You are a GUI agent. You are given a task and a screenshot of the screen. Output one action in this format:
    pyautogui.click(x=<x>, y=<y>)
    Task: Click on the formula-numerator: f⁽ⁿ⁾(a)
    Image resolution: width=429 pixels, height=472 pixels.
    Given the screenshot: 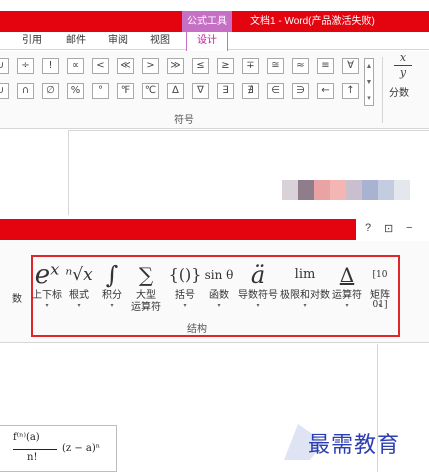 What is the action you would take?
    pyautogui.click(x=26, y=437)
    